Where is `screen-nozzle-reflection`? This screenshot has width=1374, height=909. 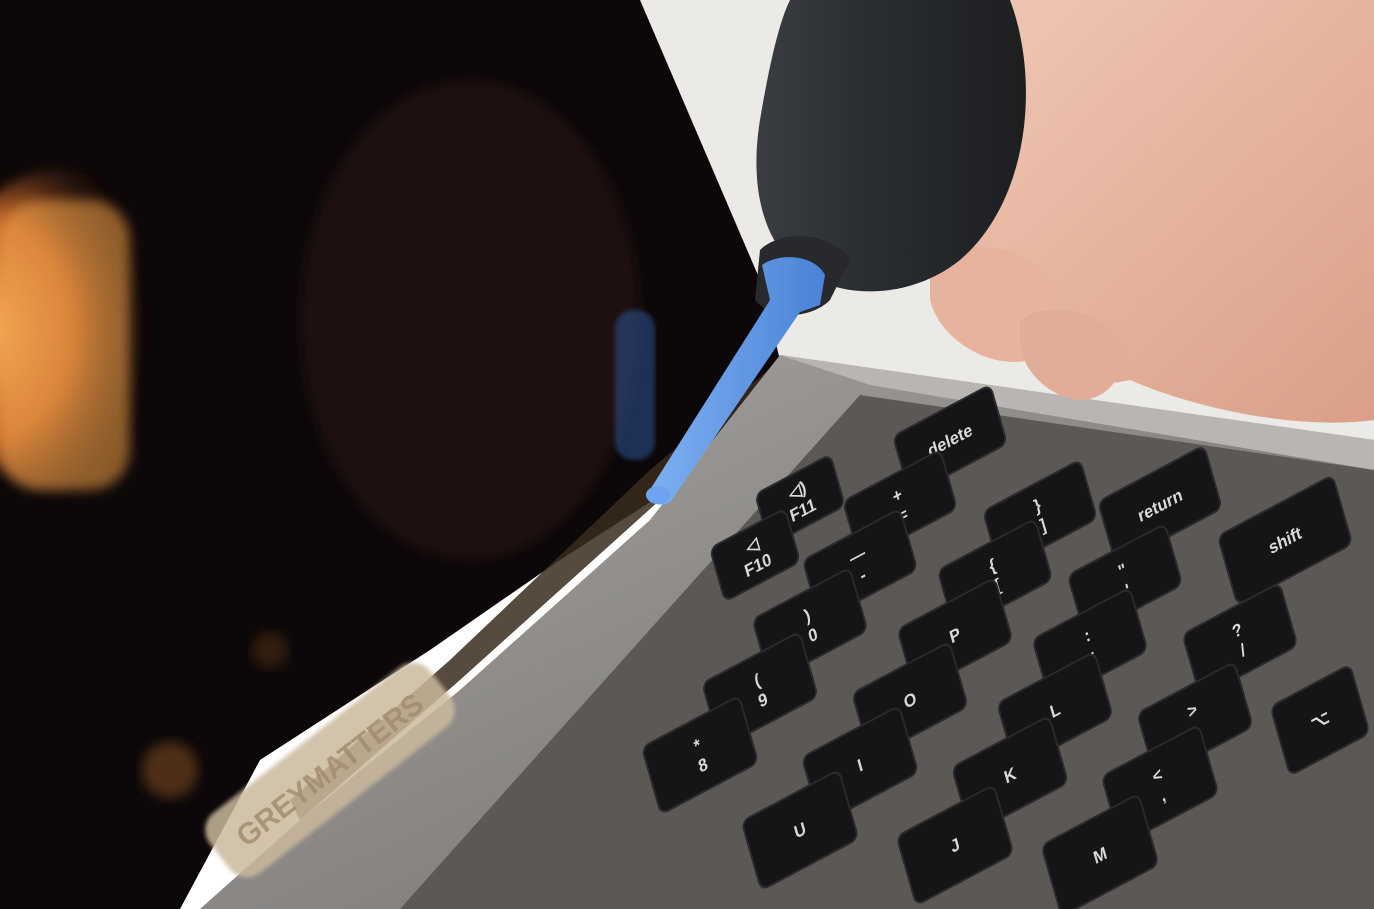 screen-nozzle-reflection is located at coordinates (635, 385).